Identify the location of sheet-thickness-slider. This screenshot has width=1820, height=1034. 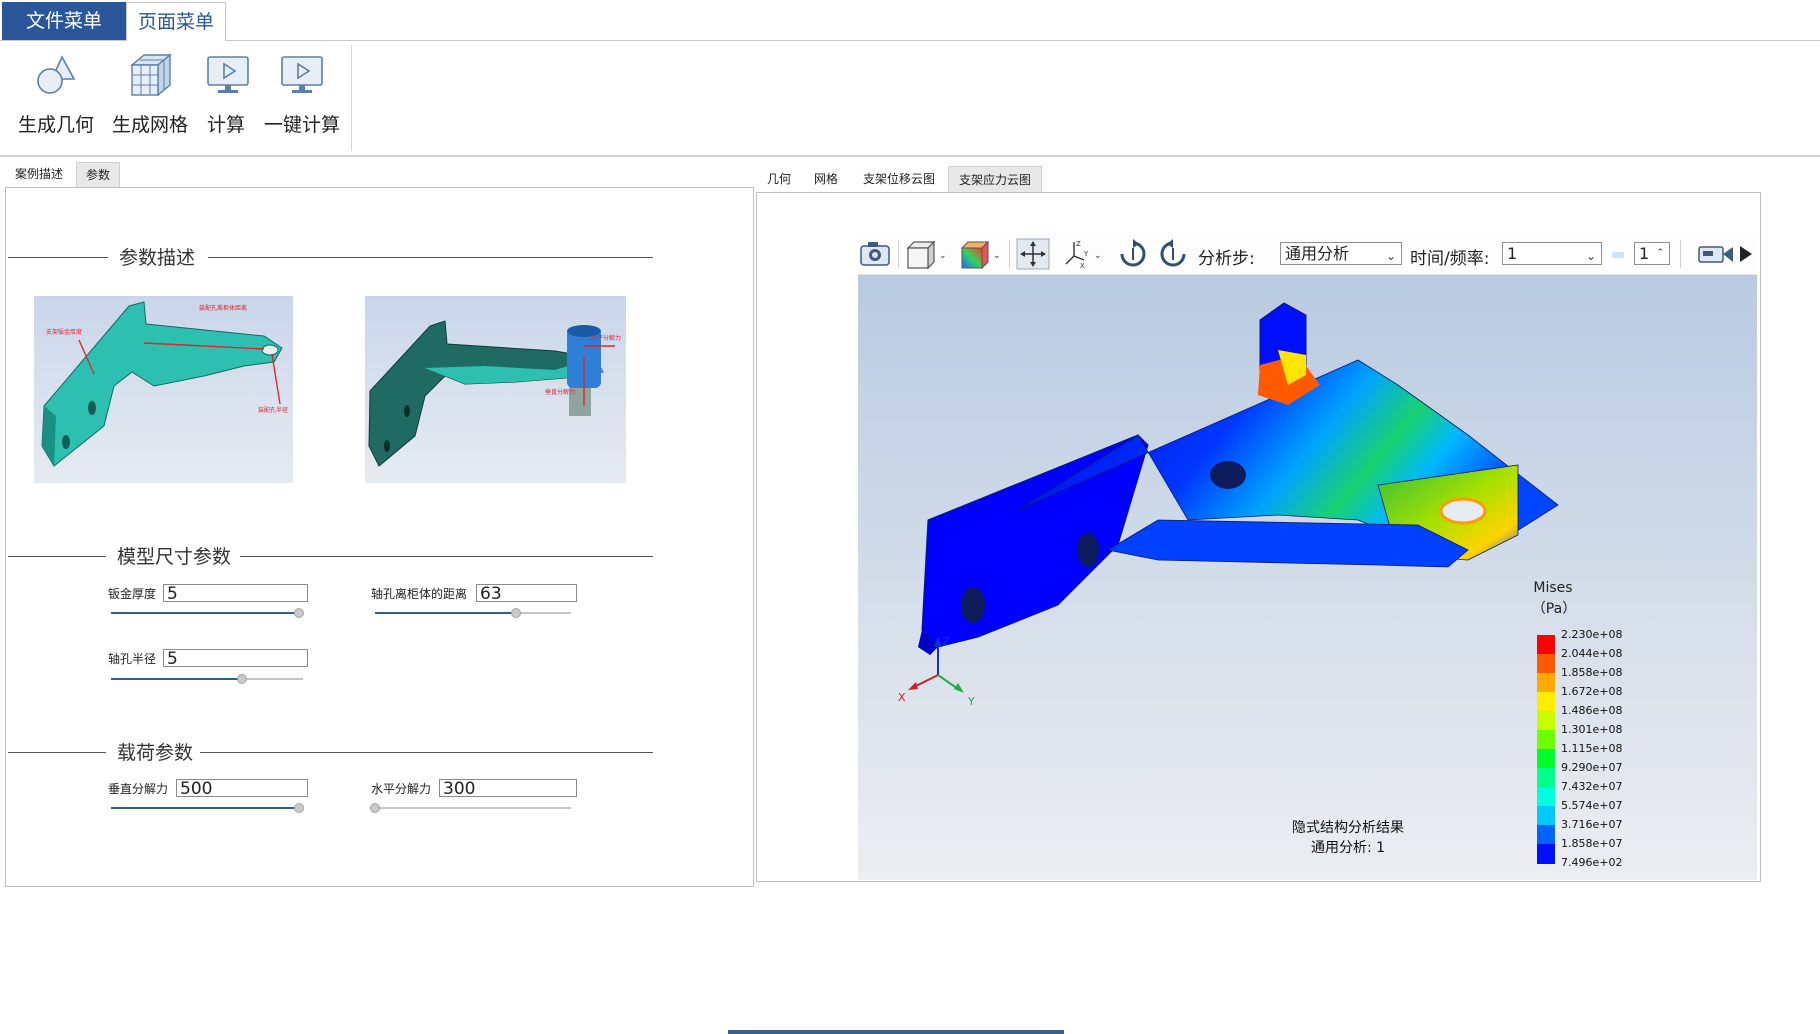
(205, 613).